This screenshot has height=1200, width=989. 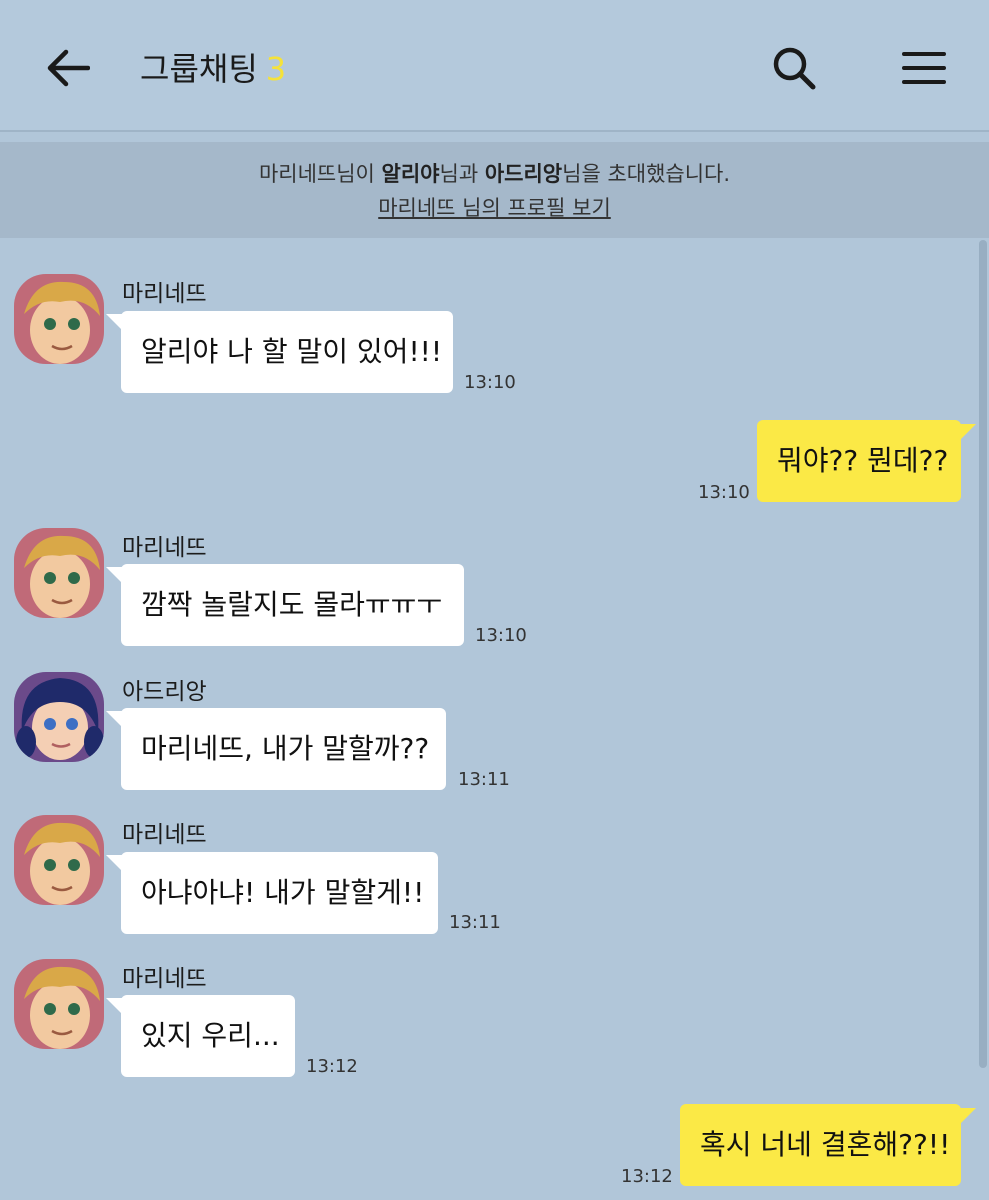 I want to click on profile-link: 마리네뜨 님의 프로필 보기, so click(x=494, y=207).